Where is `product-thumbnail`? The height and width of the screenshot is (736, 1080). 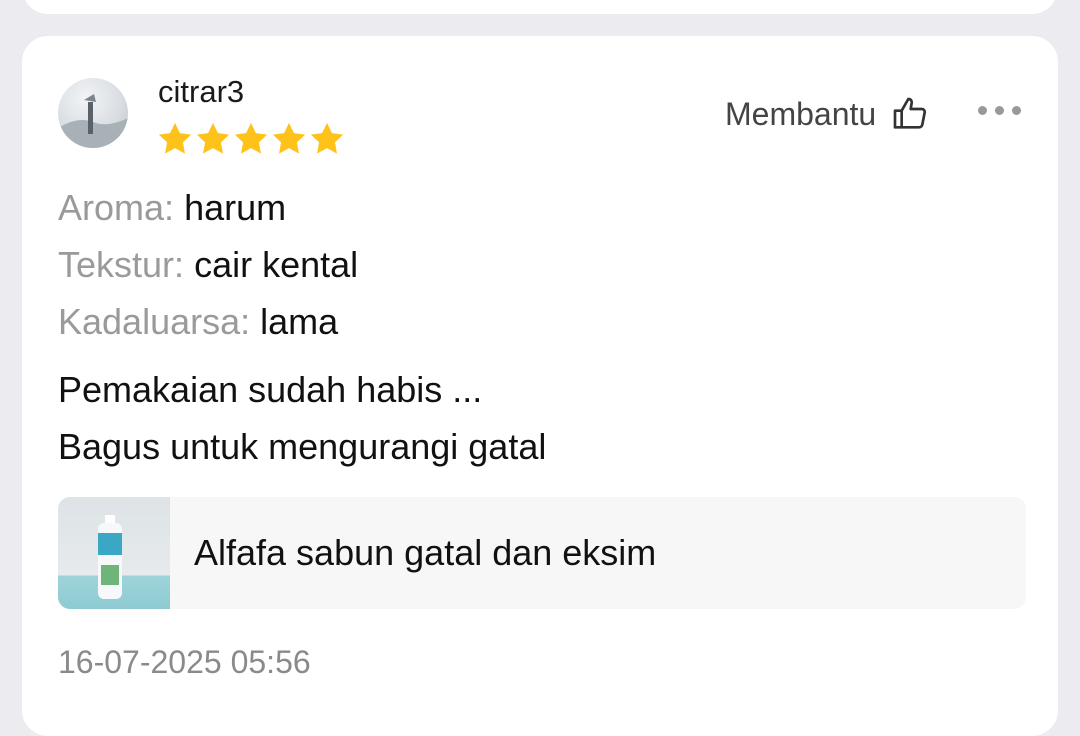
product-thumbnail is located at coordinates (114, 553).